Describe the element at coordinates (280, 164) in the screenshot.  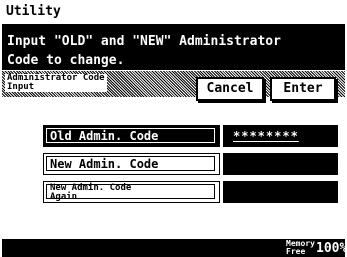
I see `new-admin-code-value` at that location.